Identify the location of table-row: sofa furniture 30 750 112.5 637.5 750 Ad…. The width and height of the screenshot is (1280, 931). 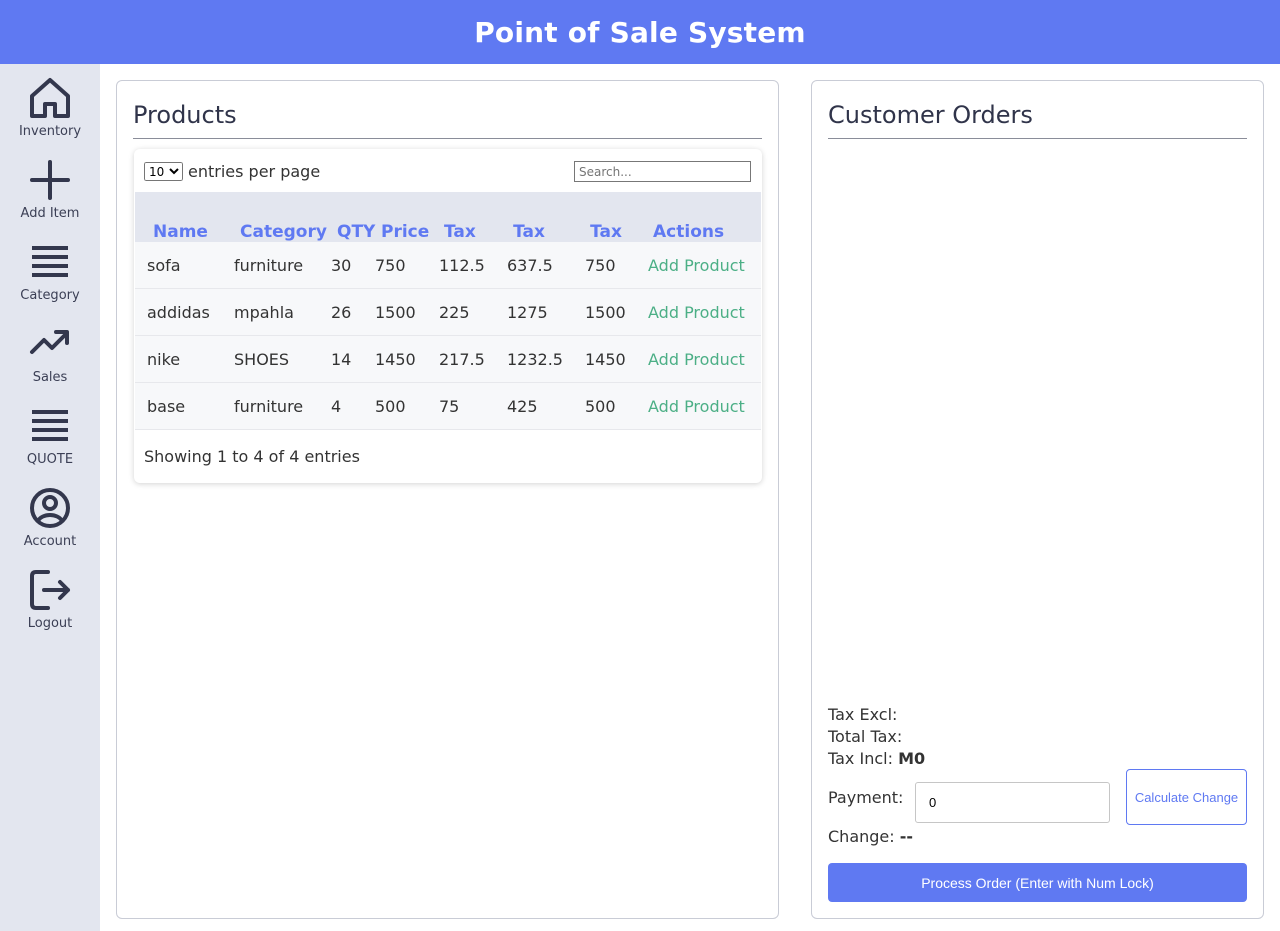
(448, 265).